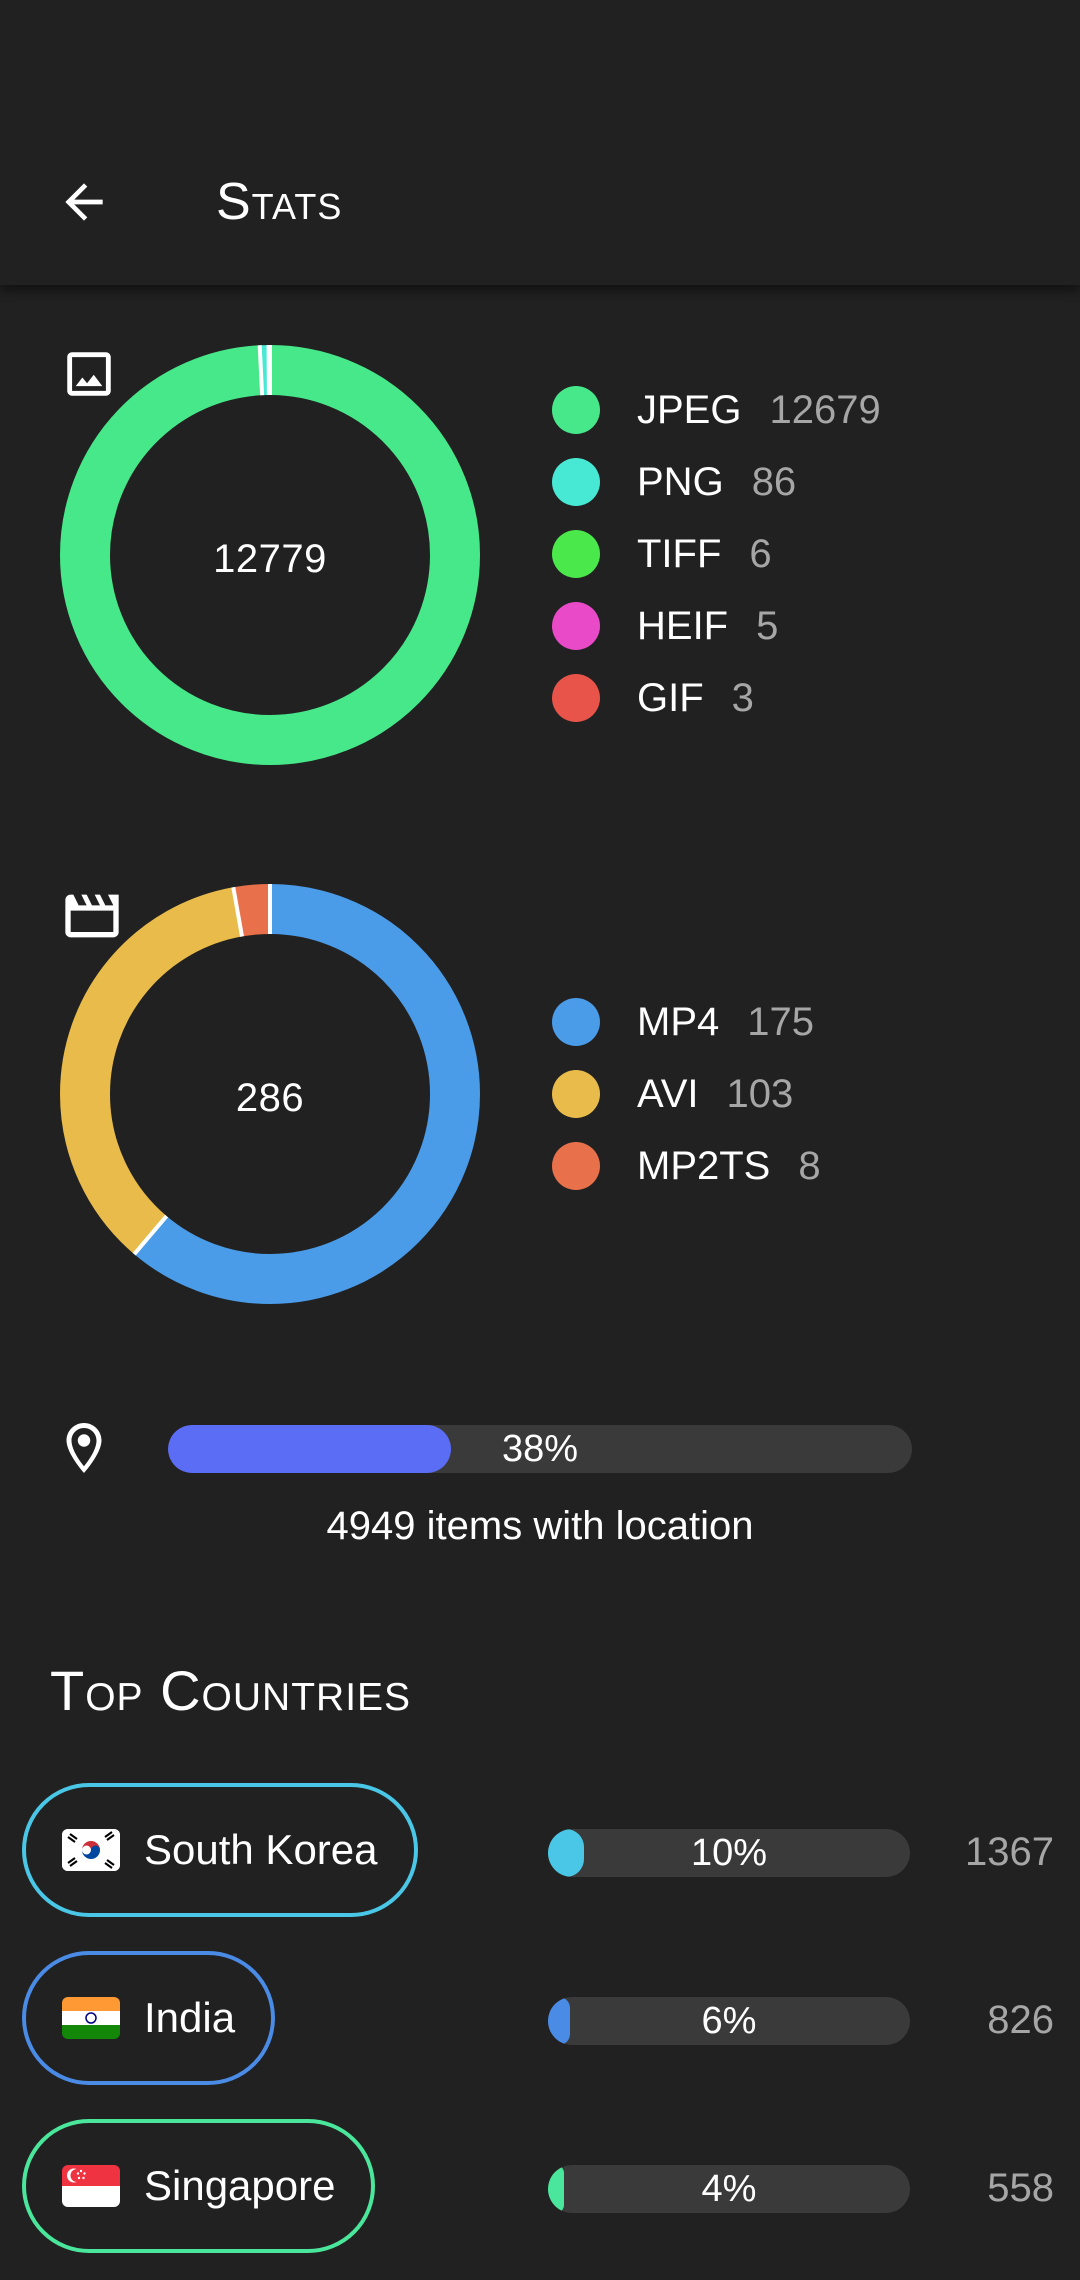  Describe the element at coordinates (1020, 2020) in the screenshot. I see `country-count: 826` at that location.